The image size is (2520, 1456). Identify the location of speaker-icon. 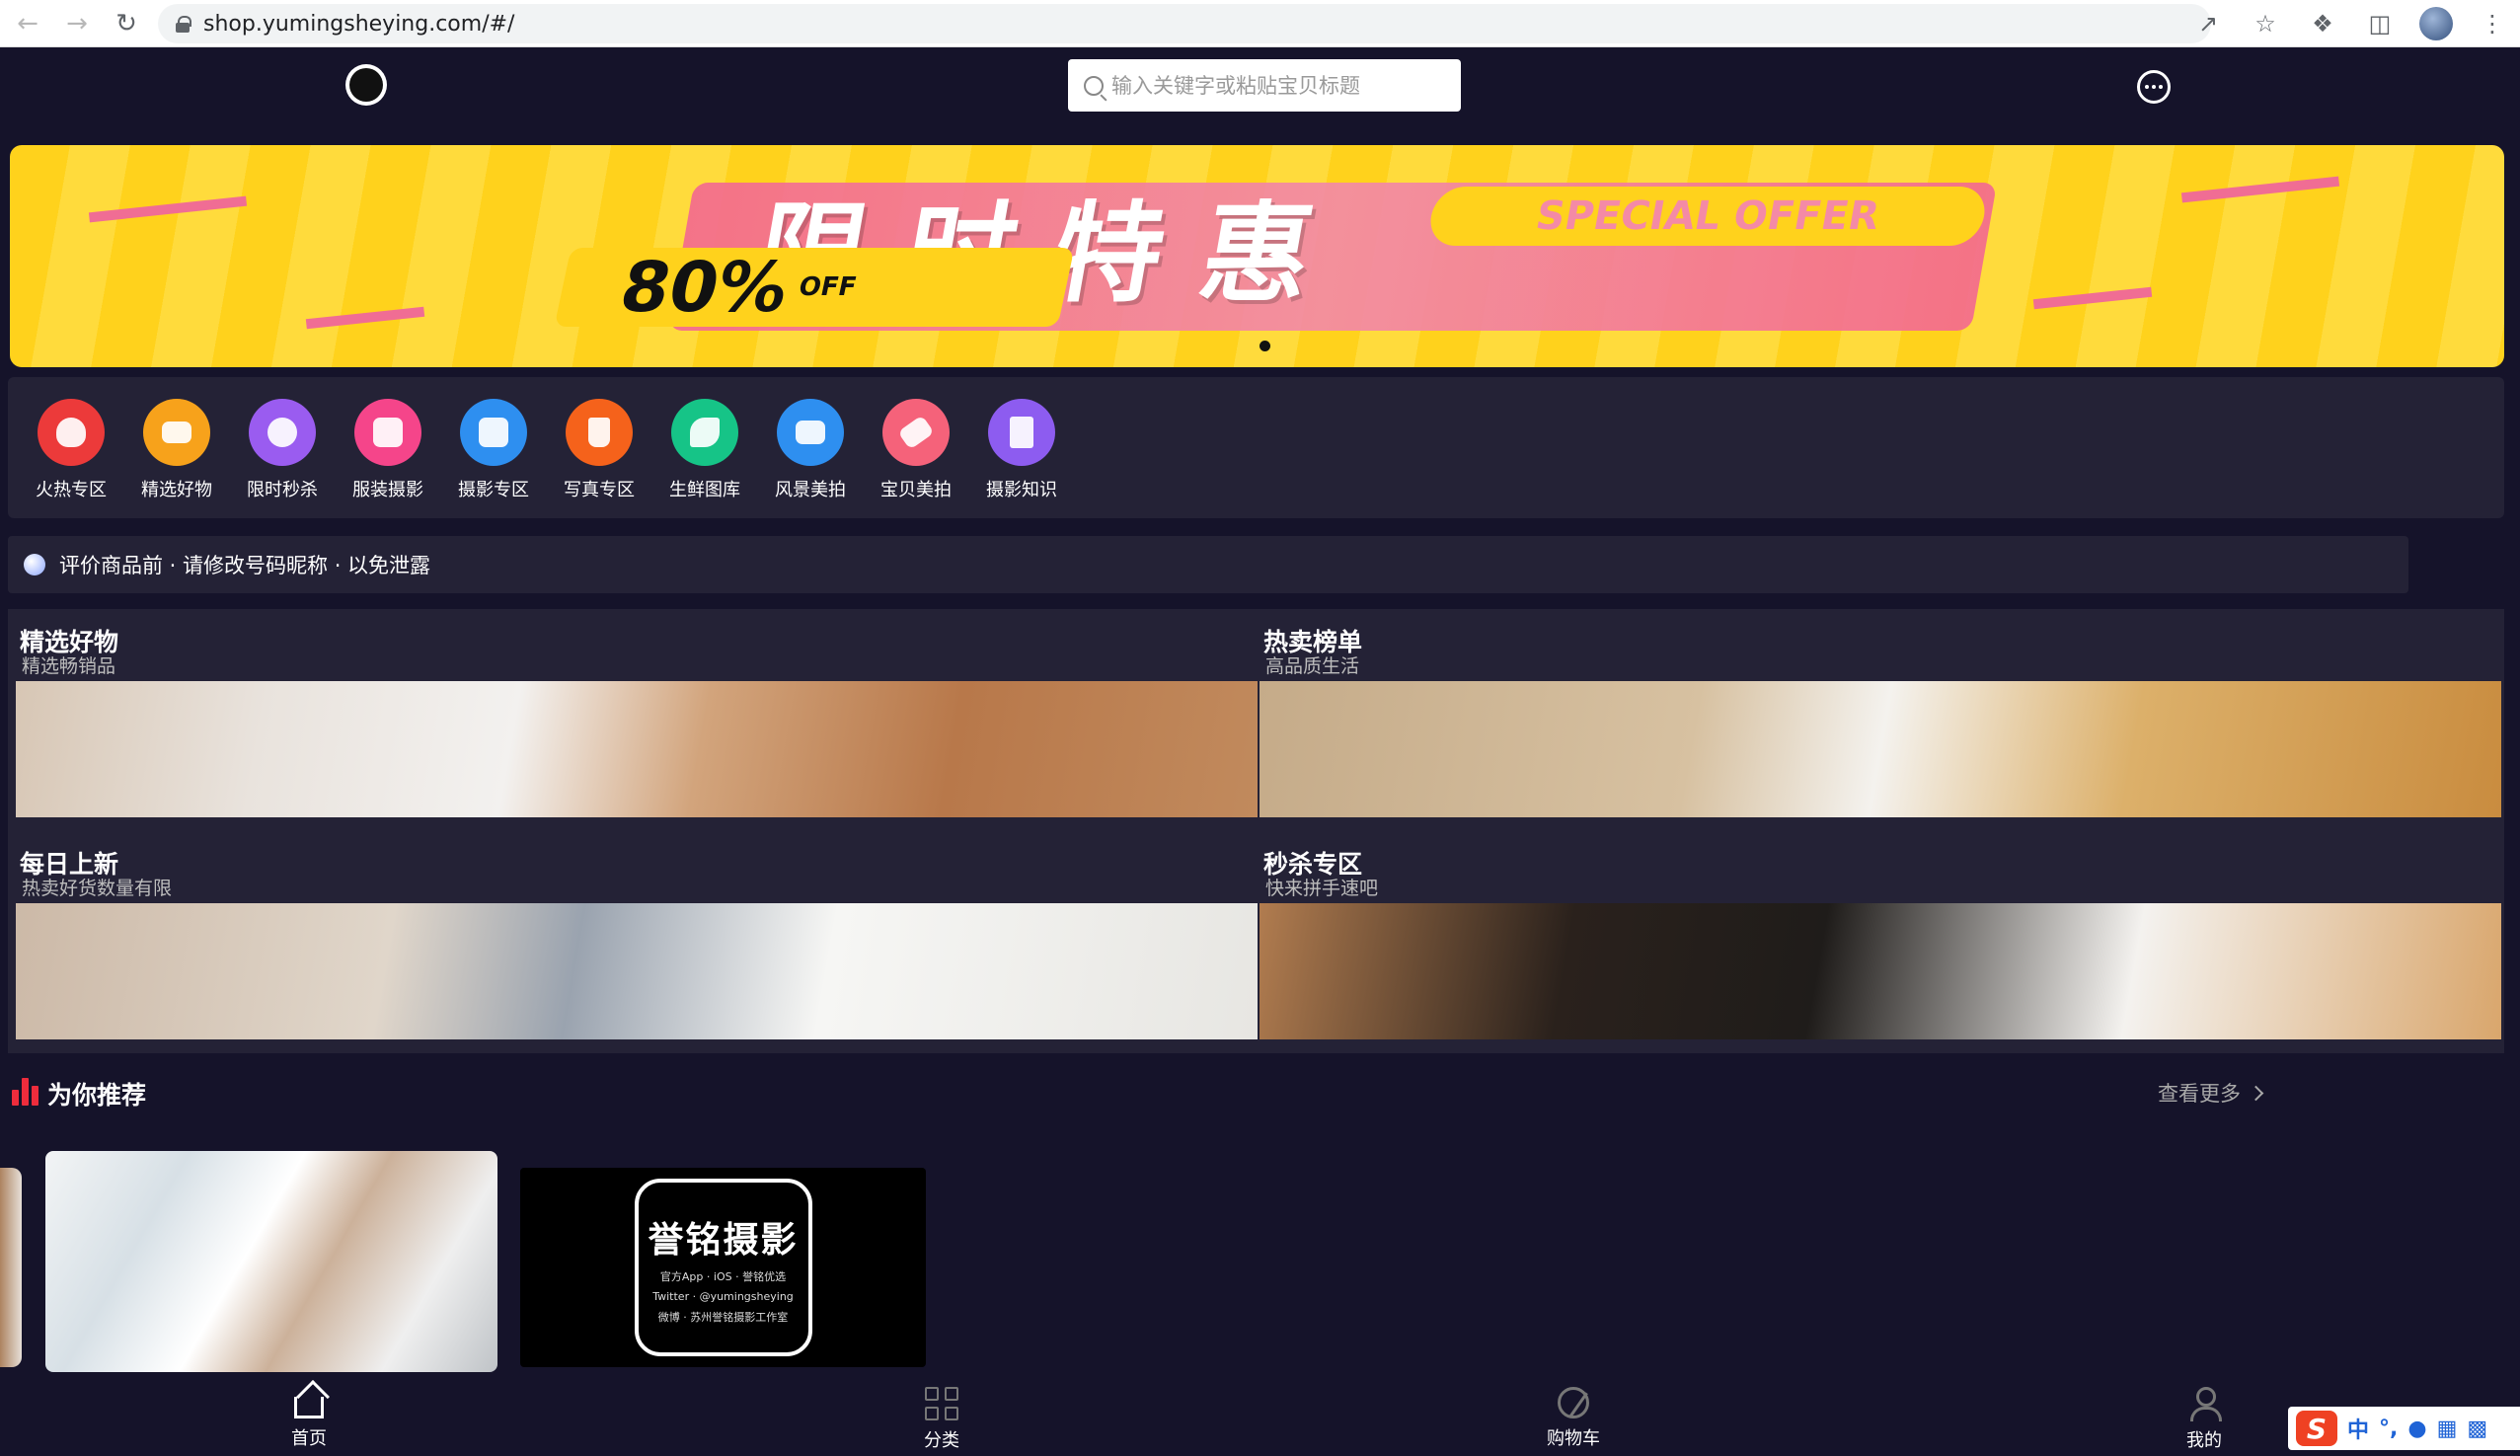
(34, 564).